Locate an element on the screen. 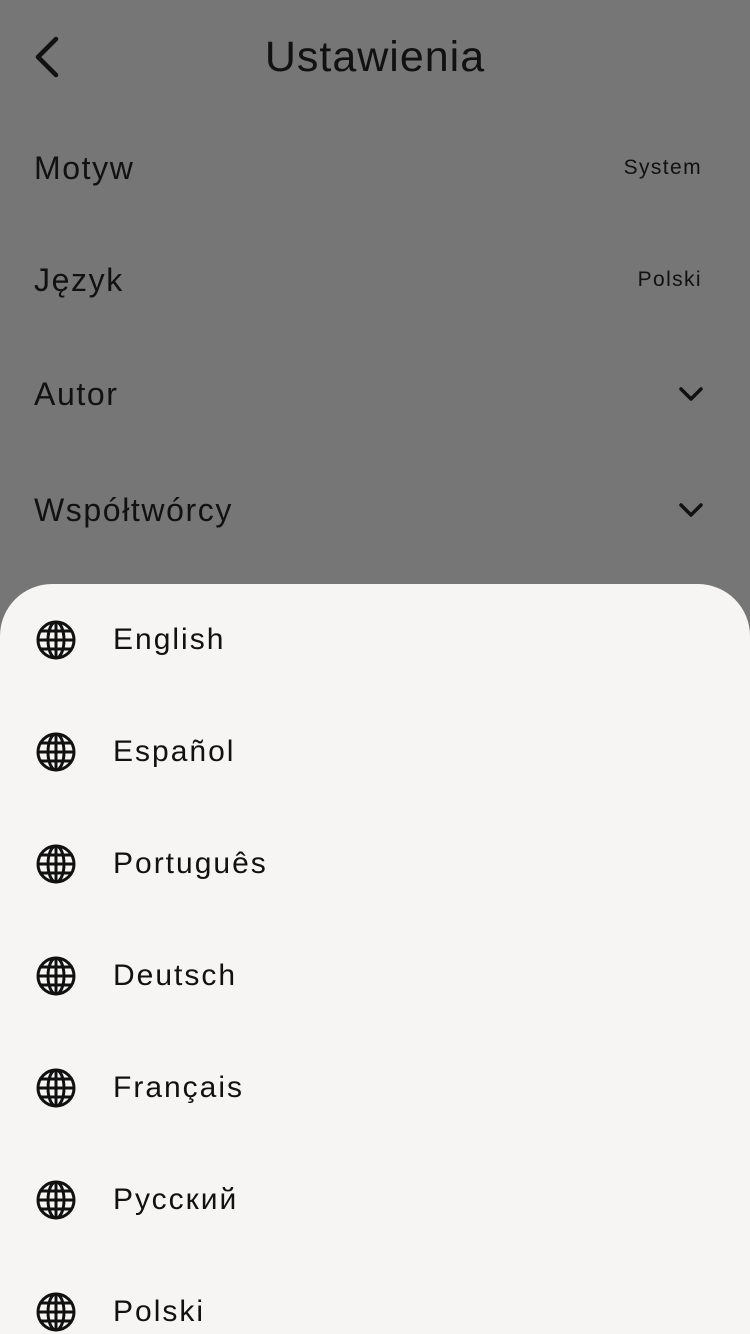 This screenshot has width=750, height=1334. language-option-label: Português is located at coordinates (190, 863).